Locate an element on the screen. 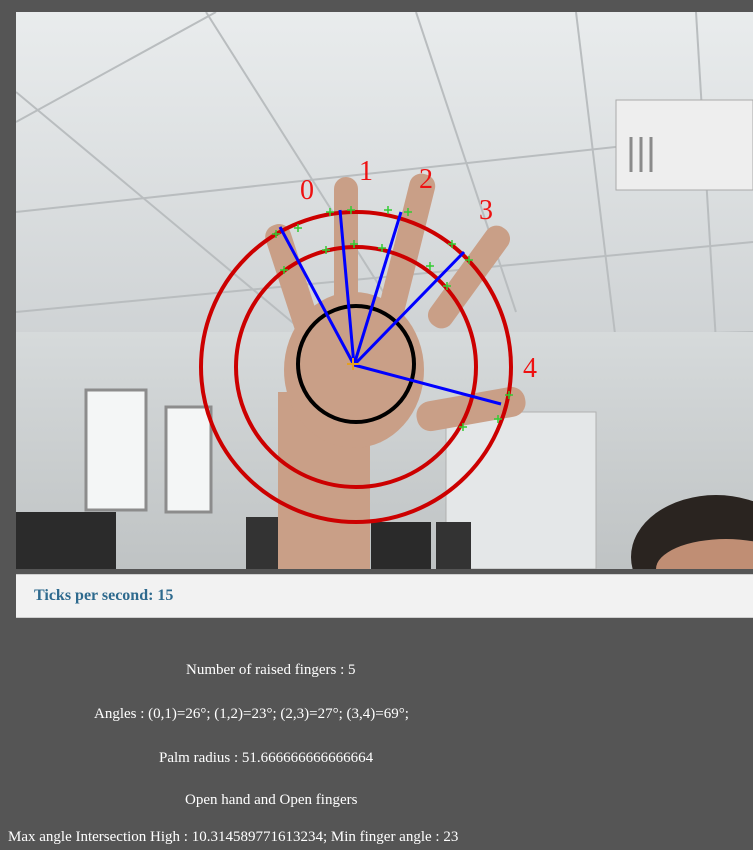  ticks-bar: Ticks per second: 15 is located at coordinates (384, 596).